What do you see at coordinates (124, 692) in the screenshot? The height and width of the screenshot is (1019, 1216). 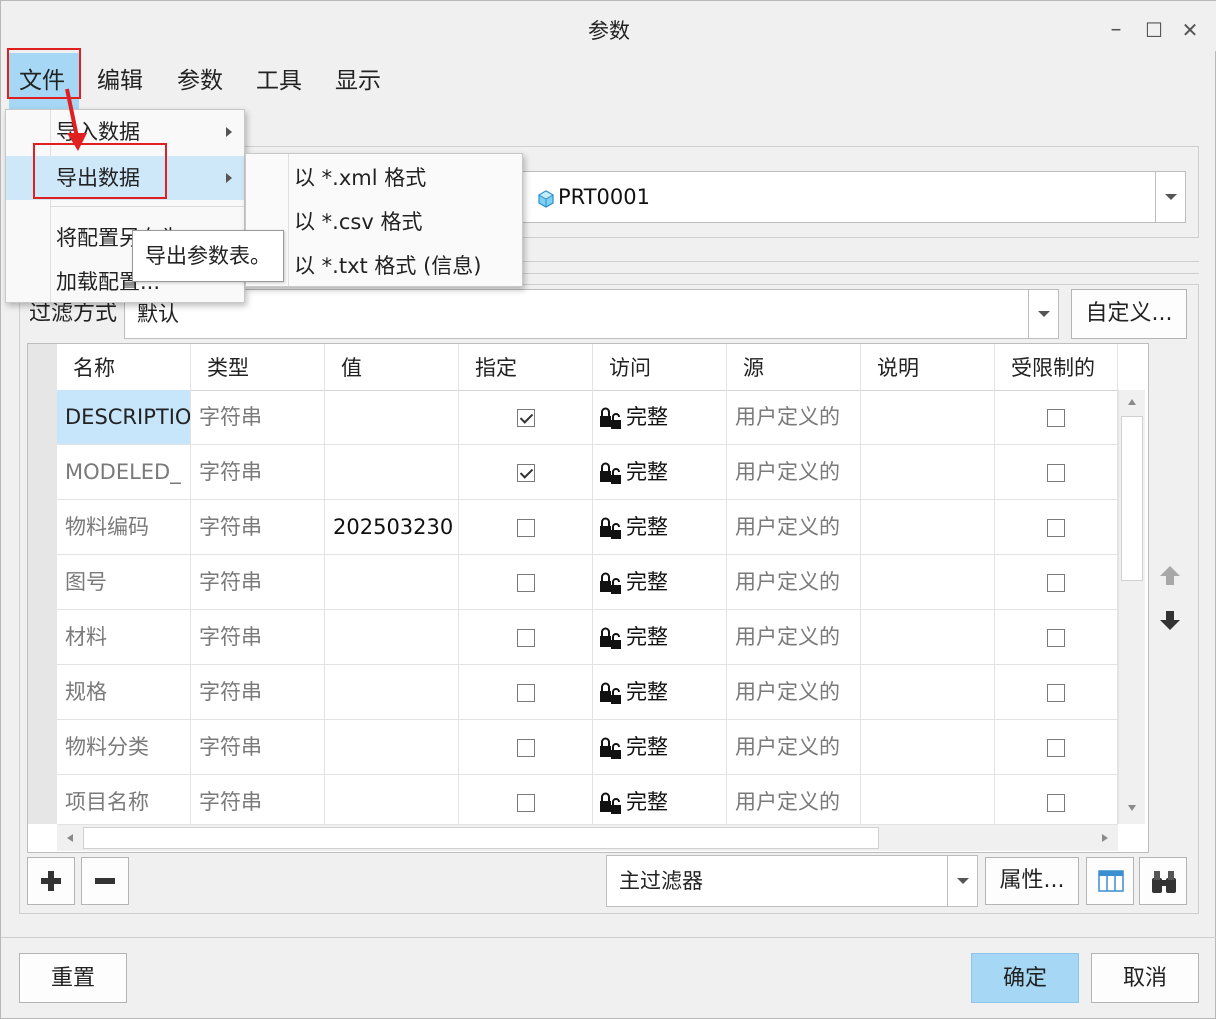 I see `cell-name: 规格` at bounding box center [124, 692].